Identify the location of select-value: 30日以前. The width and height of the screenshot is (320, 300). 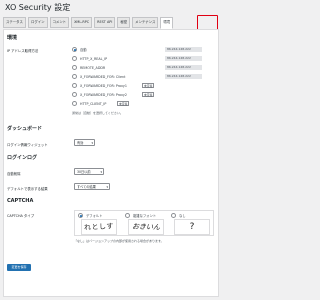
(84, 172).